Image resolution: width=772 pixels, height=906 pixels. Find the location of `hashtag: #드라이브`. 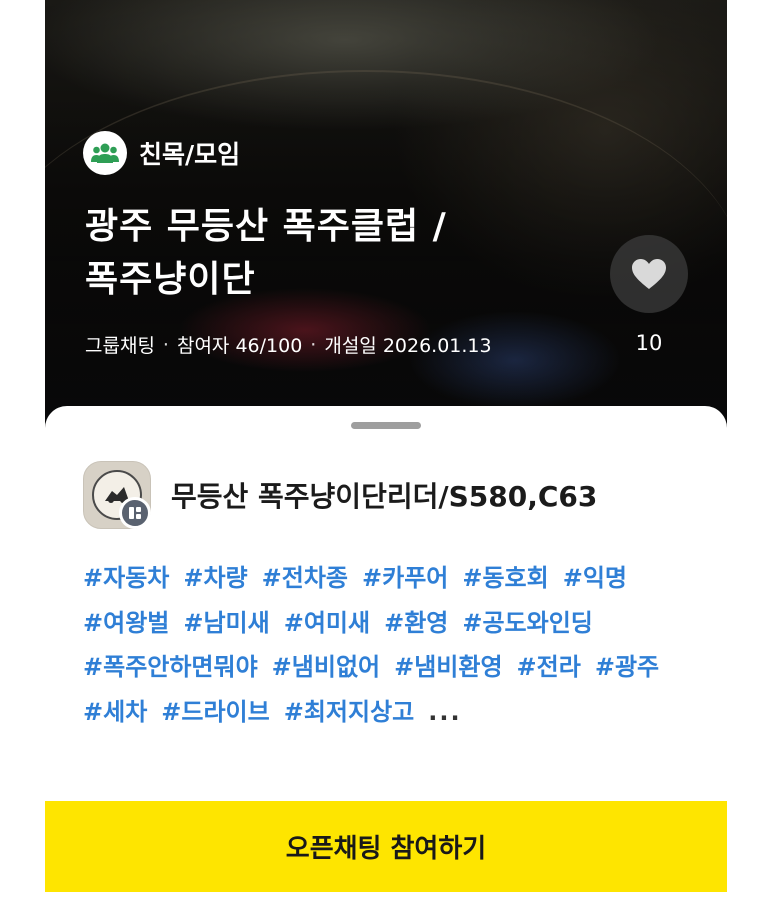

hashtag: #드라이브 is located at coordinates (215, 712).